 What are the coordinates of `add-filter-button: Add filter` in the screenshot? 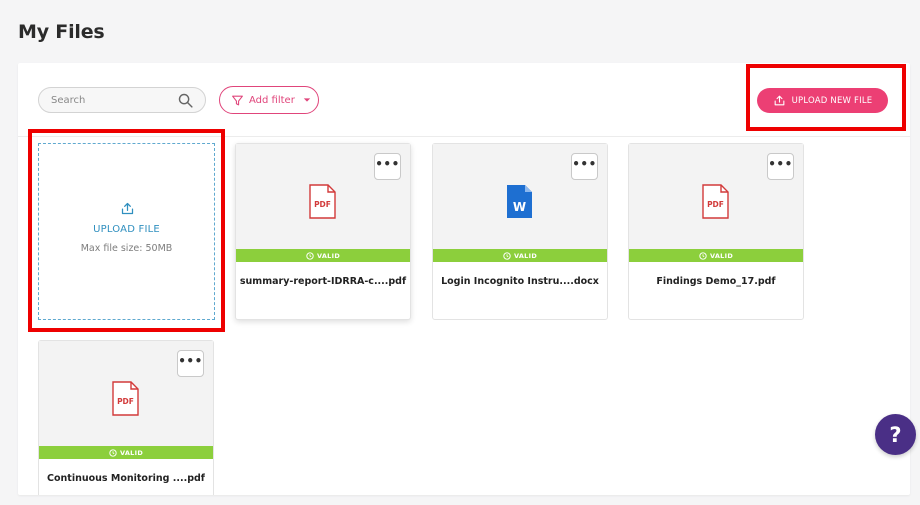 It's located at (269, 100).